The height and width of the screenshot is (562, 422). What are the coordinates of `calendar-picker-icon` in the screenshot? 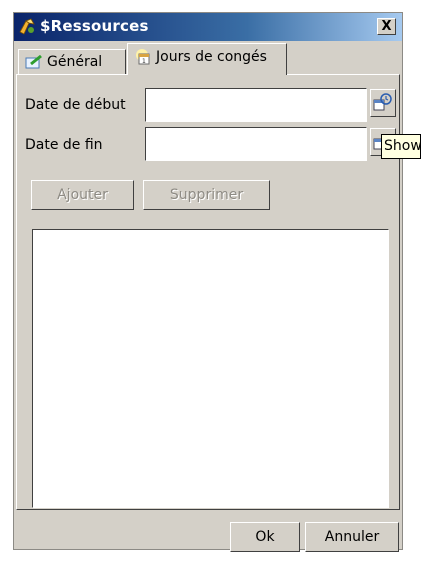 It's located at (382, 102).